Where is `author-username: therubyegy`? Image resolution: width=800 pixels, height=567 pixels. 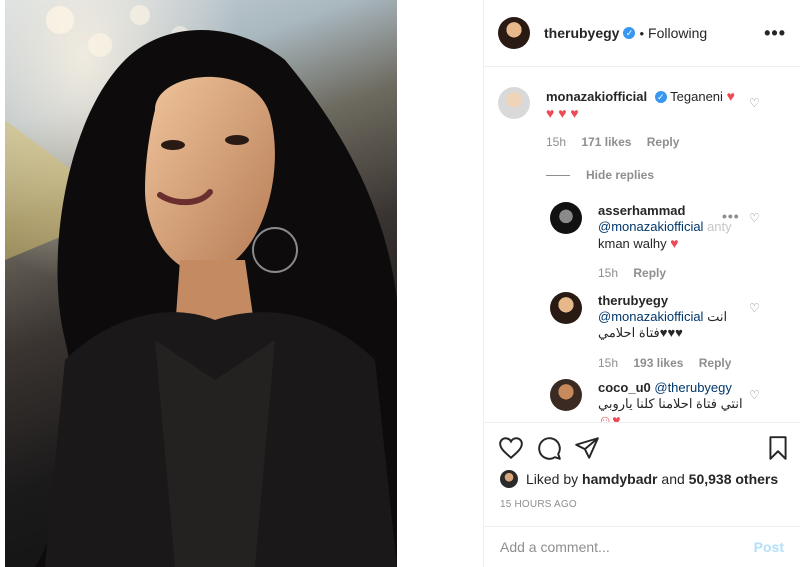
author-username: therubyegy is located at coordinates (581, 33).